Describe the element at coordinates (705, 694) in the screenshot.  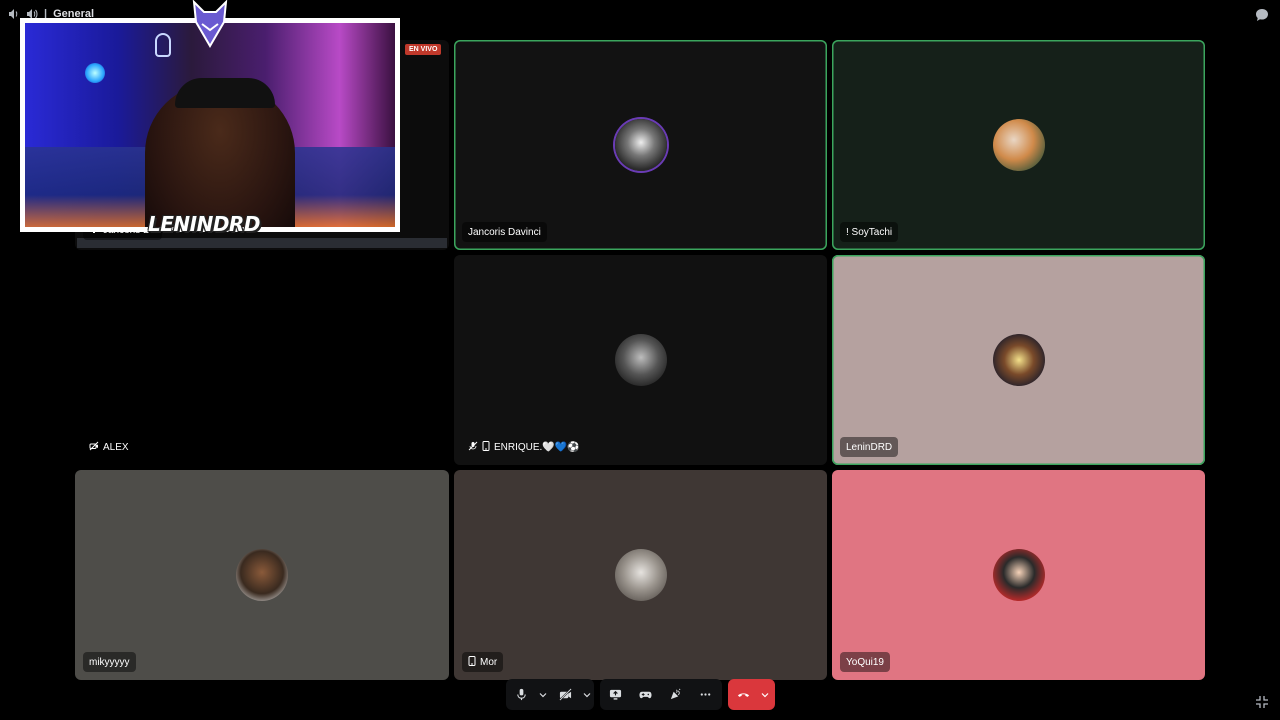
I see `more-icon` at that location.